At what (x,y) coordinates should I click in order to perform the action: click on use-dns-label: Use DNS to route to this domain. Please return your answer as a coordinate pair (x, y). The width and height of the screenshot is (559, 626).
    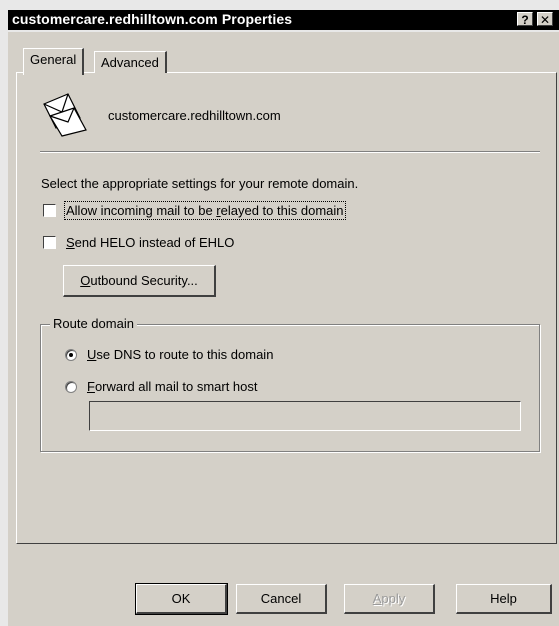
    Looking at the image, I should click on (180, 354).